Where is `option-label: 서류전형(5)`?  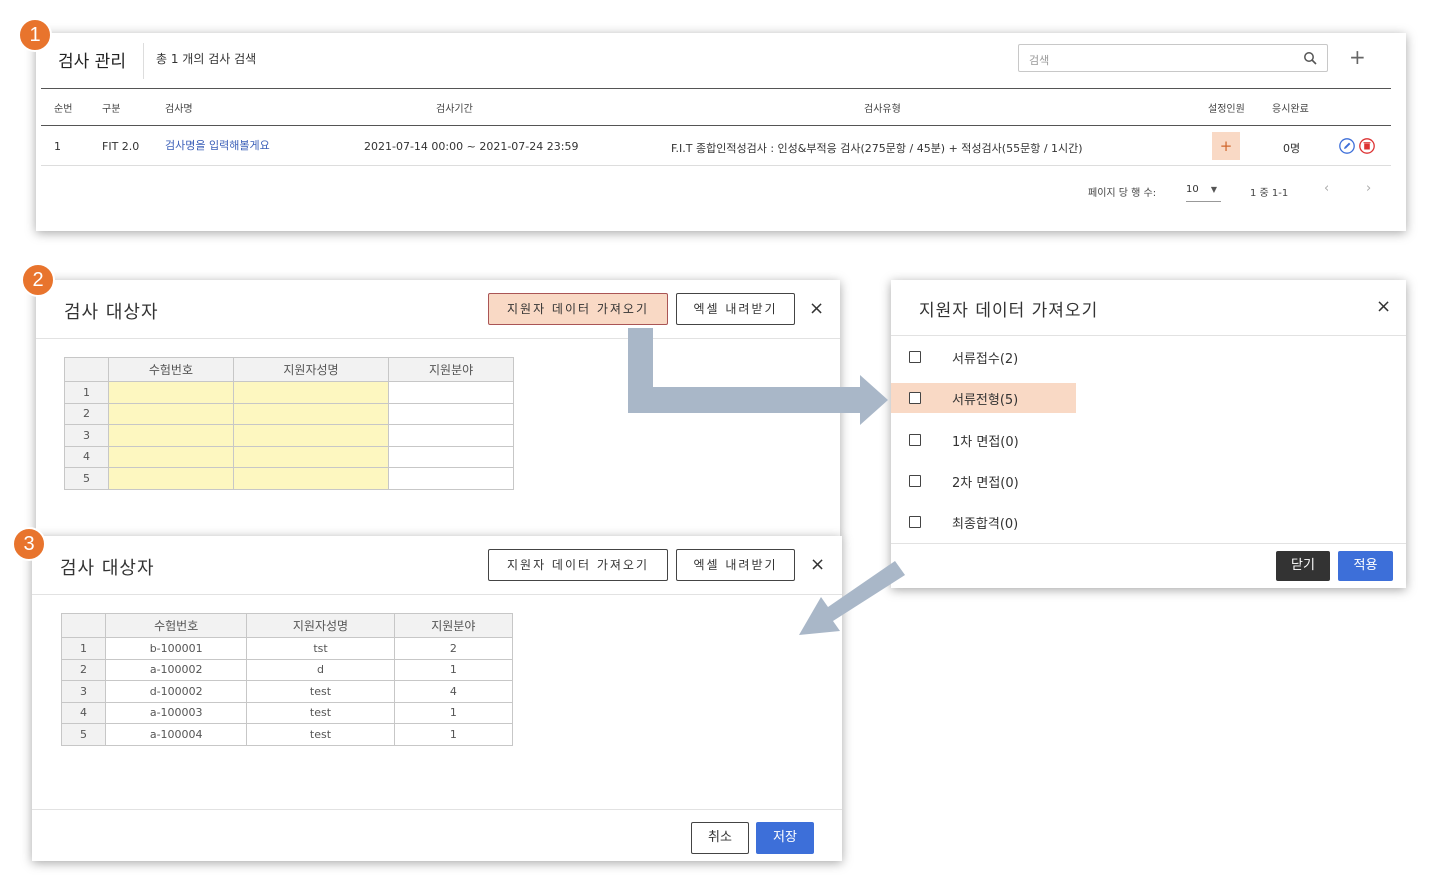
option-label: 서류전형(5) is located at coordinates (985, 400).